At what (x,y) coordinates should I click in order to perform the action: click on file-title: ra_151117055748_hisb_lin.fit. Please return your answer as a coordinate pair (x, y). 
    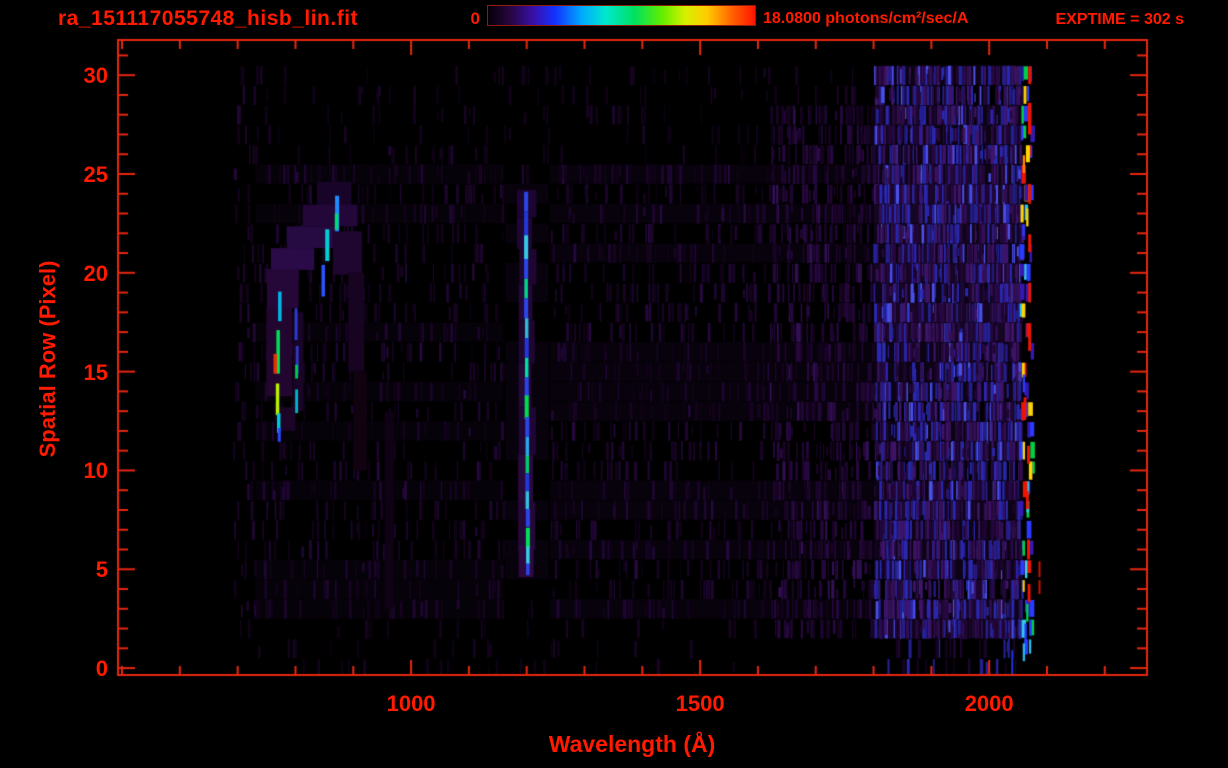
    Looking at the image, I should click on (208, 18).